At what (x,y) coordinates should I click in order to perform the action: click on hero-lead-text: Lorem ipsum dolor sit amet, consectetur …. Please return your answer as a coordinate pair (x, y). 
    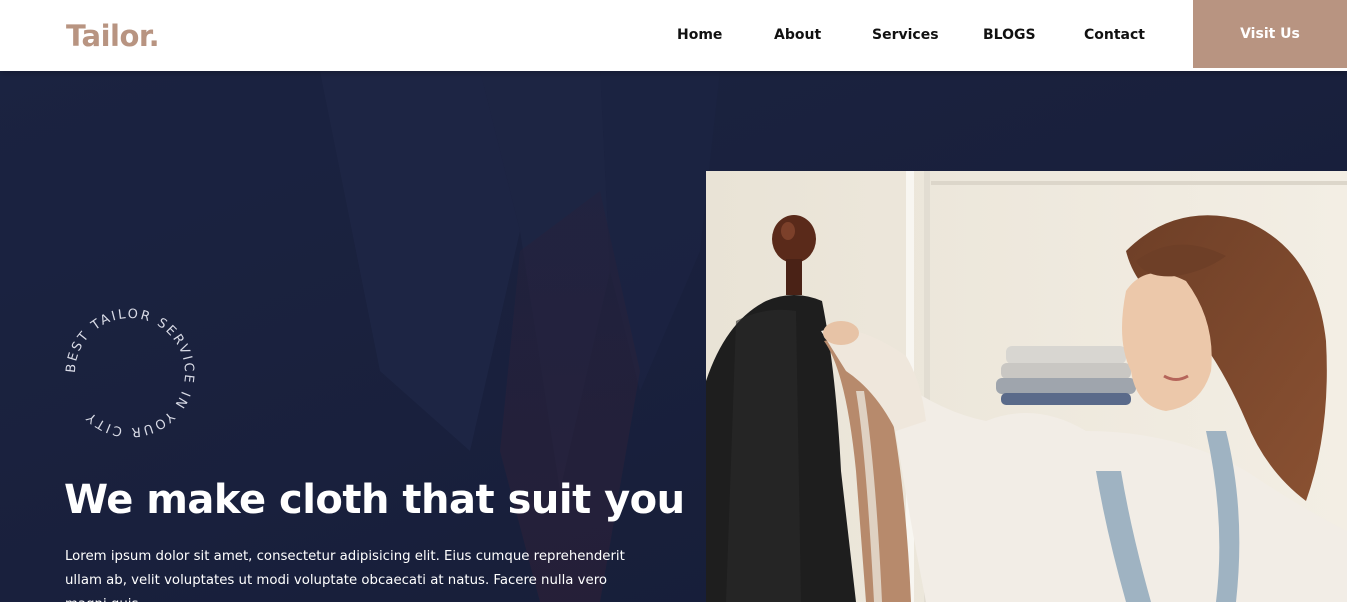
    Looking at the image, I should click on (345, 575).